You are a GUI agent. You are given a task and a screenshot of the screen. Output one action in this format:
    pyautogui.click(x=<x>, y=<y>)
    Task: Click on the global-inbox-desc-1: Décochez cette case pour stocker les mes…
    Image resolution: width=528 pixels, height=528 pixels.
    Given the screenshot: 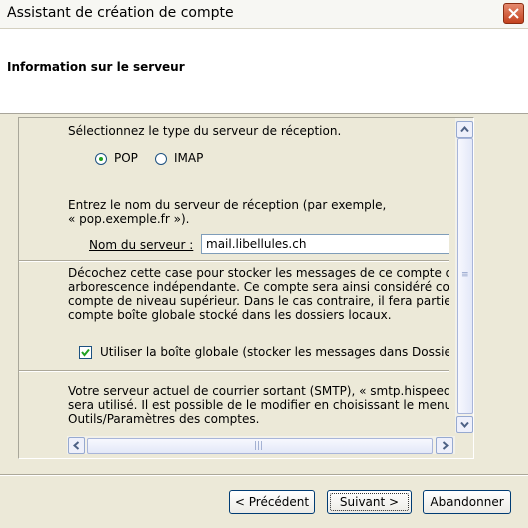 What is the action you would take?
    pyautogui.click(x=258, y=273)
    